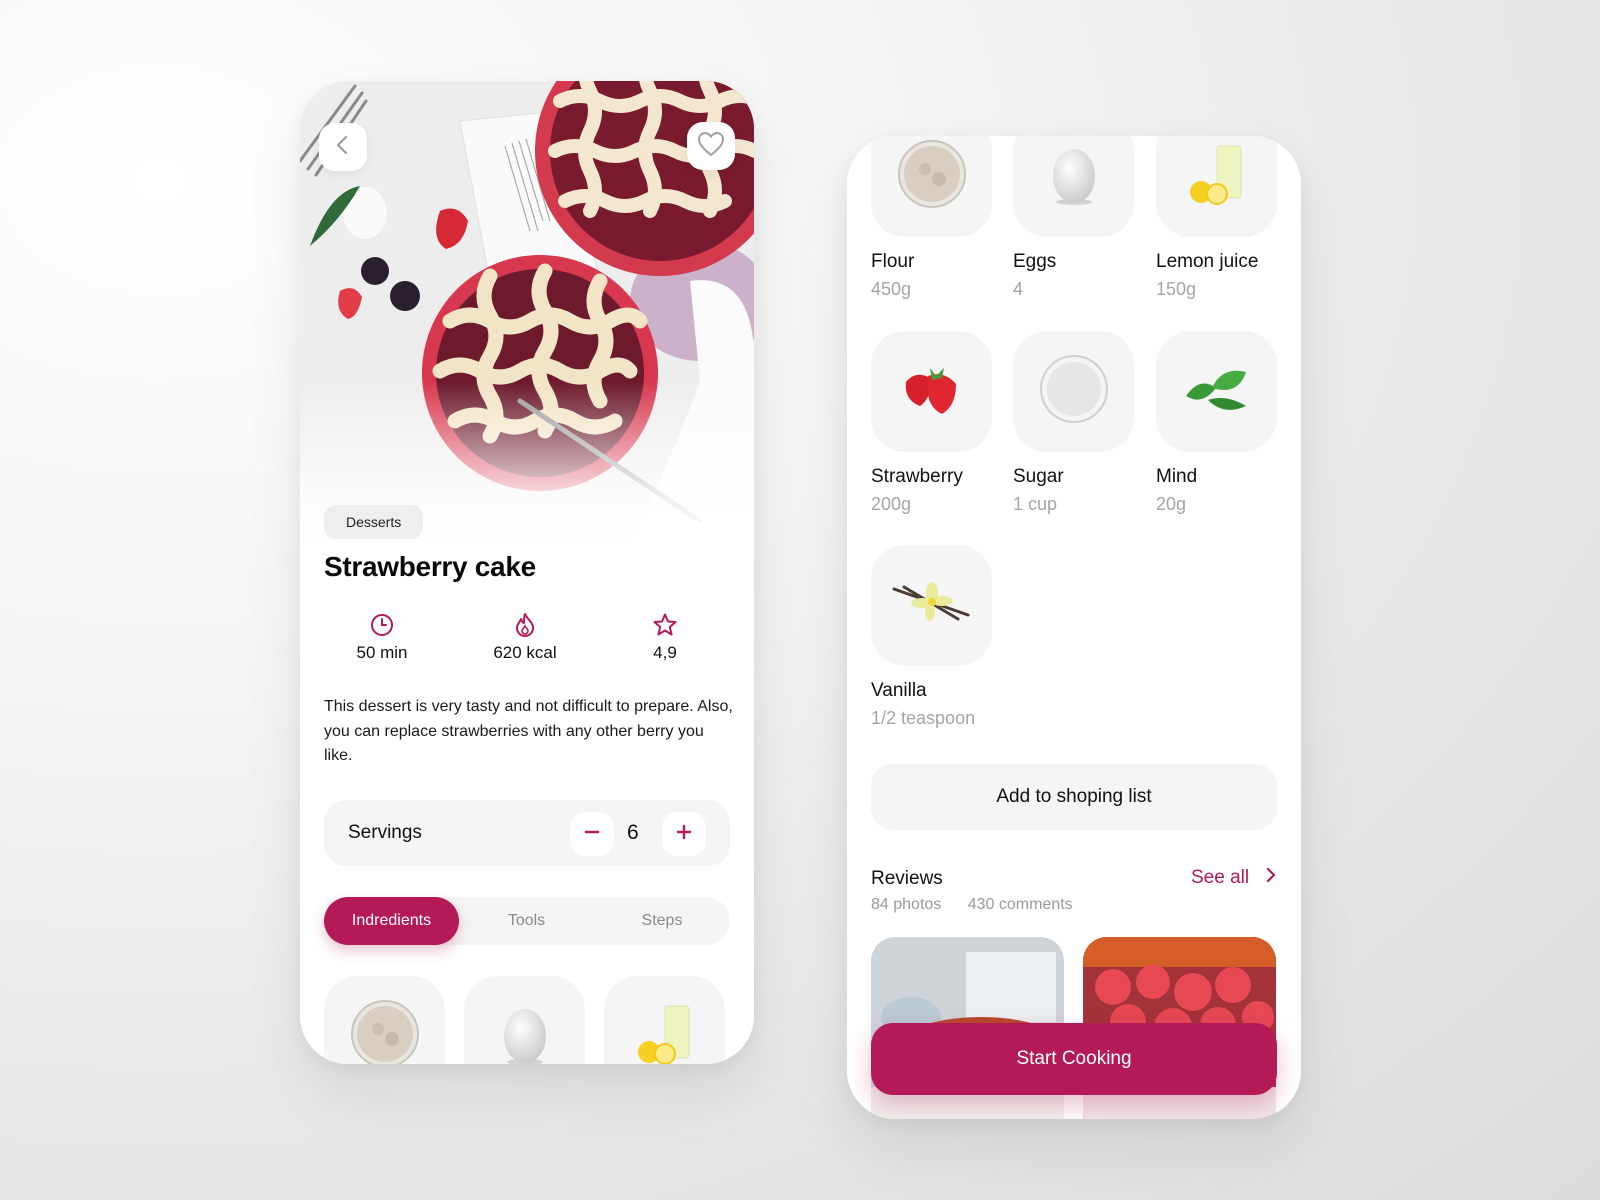  I want to click on favorite-button, so click(711, 146).